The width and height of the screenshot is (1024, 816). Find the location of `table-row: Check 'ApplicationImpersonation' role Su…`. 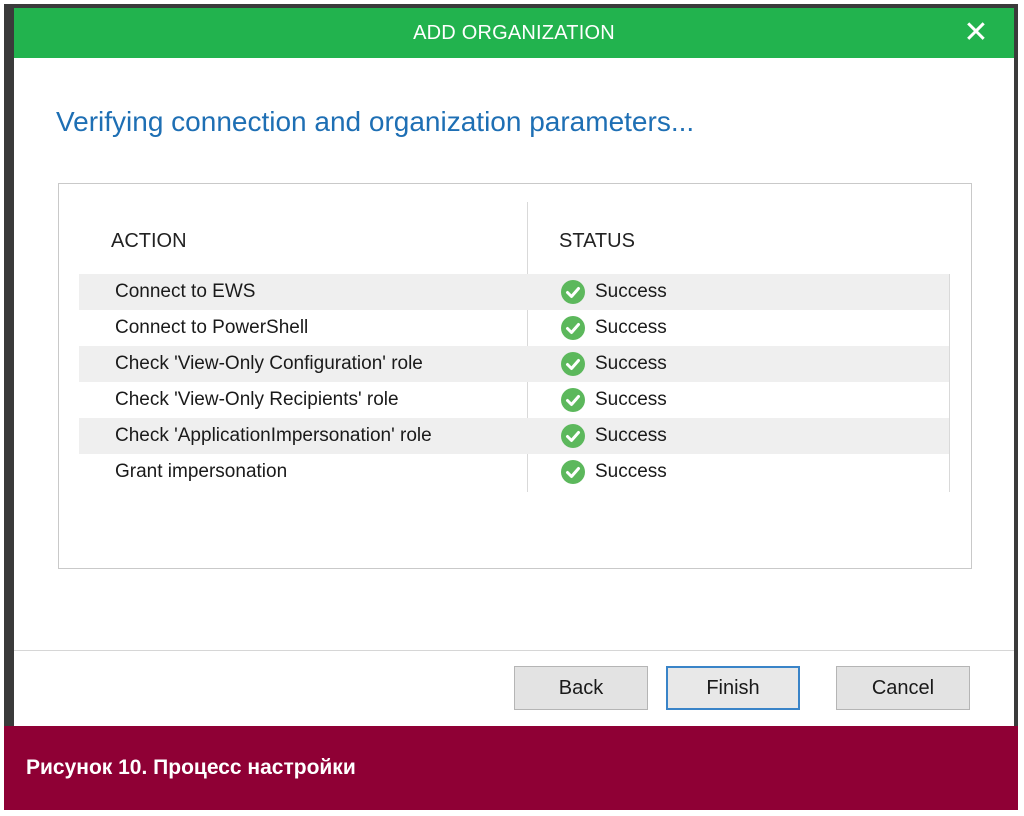

table-row: Check 'ApplicationImpersonation' role Su… is located at coordinates (514, 436).